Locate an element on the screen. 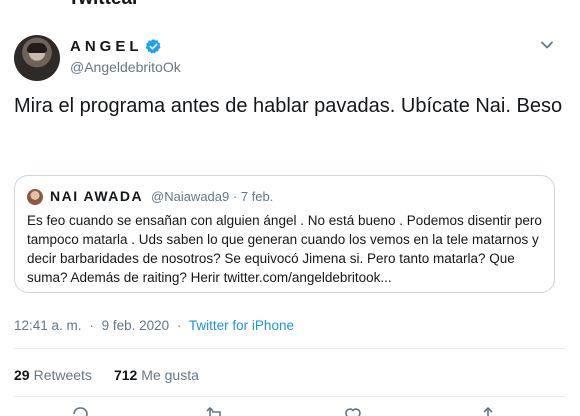 Image resolution: width=580 pixels, height=416 pixels. tweet-date: 9 feb. 2020 is located at coordinates (136, 325).